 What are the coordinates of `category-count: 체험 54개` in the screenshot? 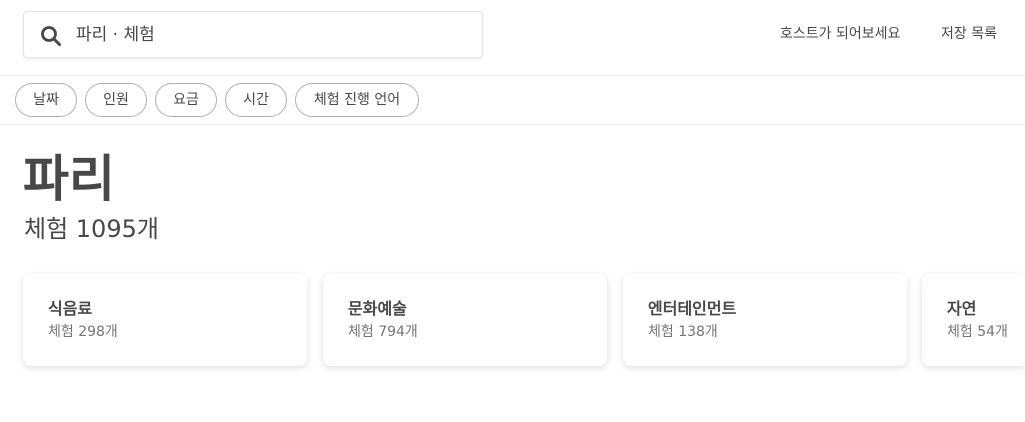 It's located at (977, 332).